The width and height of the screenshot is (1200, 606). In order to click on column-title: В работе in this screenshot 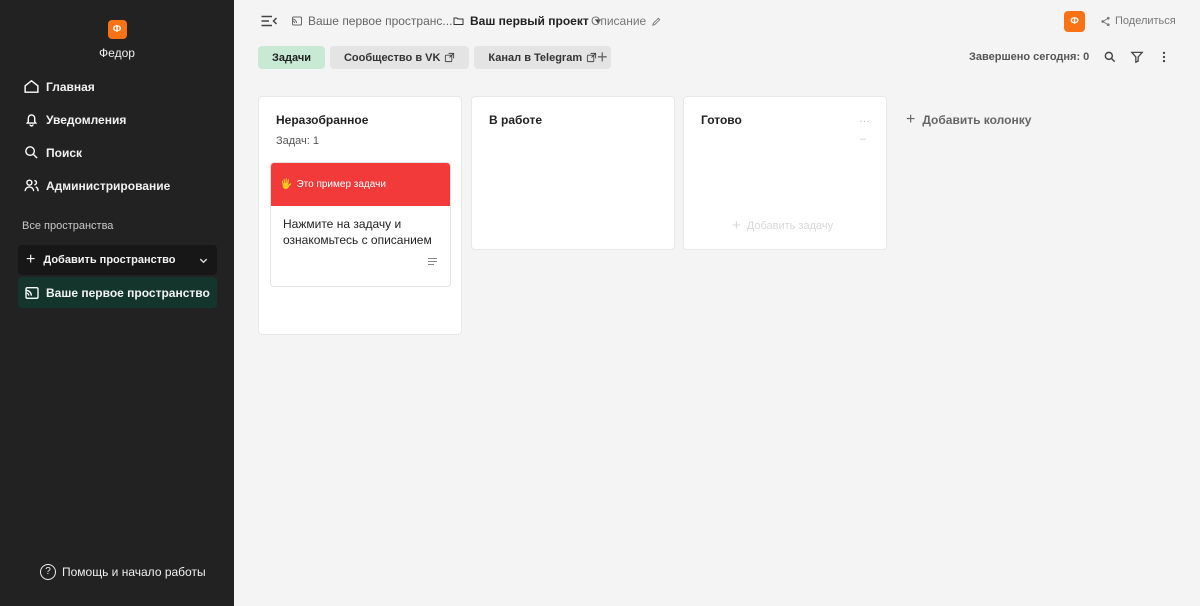, I will do `click(515, 120)`.